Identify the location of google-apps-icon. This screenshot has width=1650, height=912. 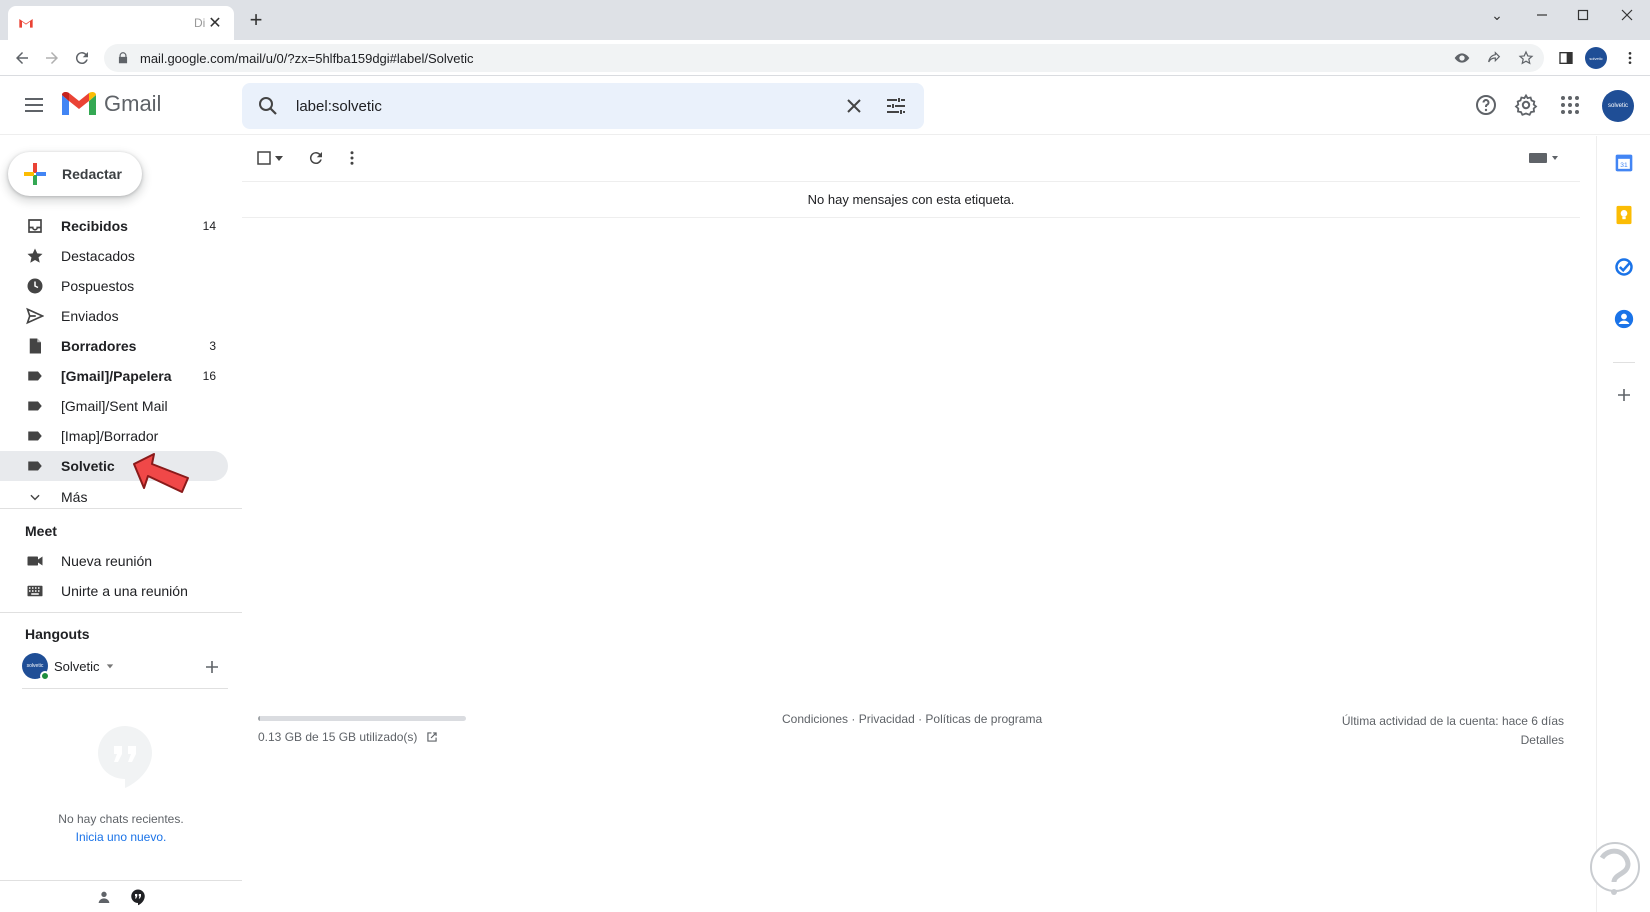
(1570, 105).